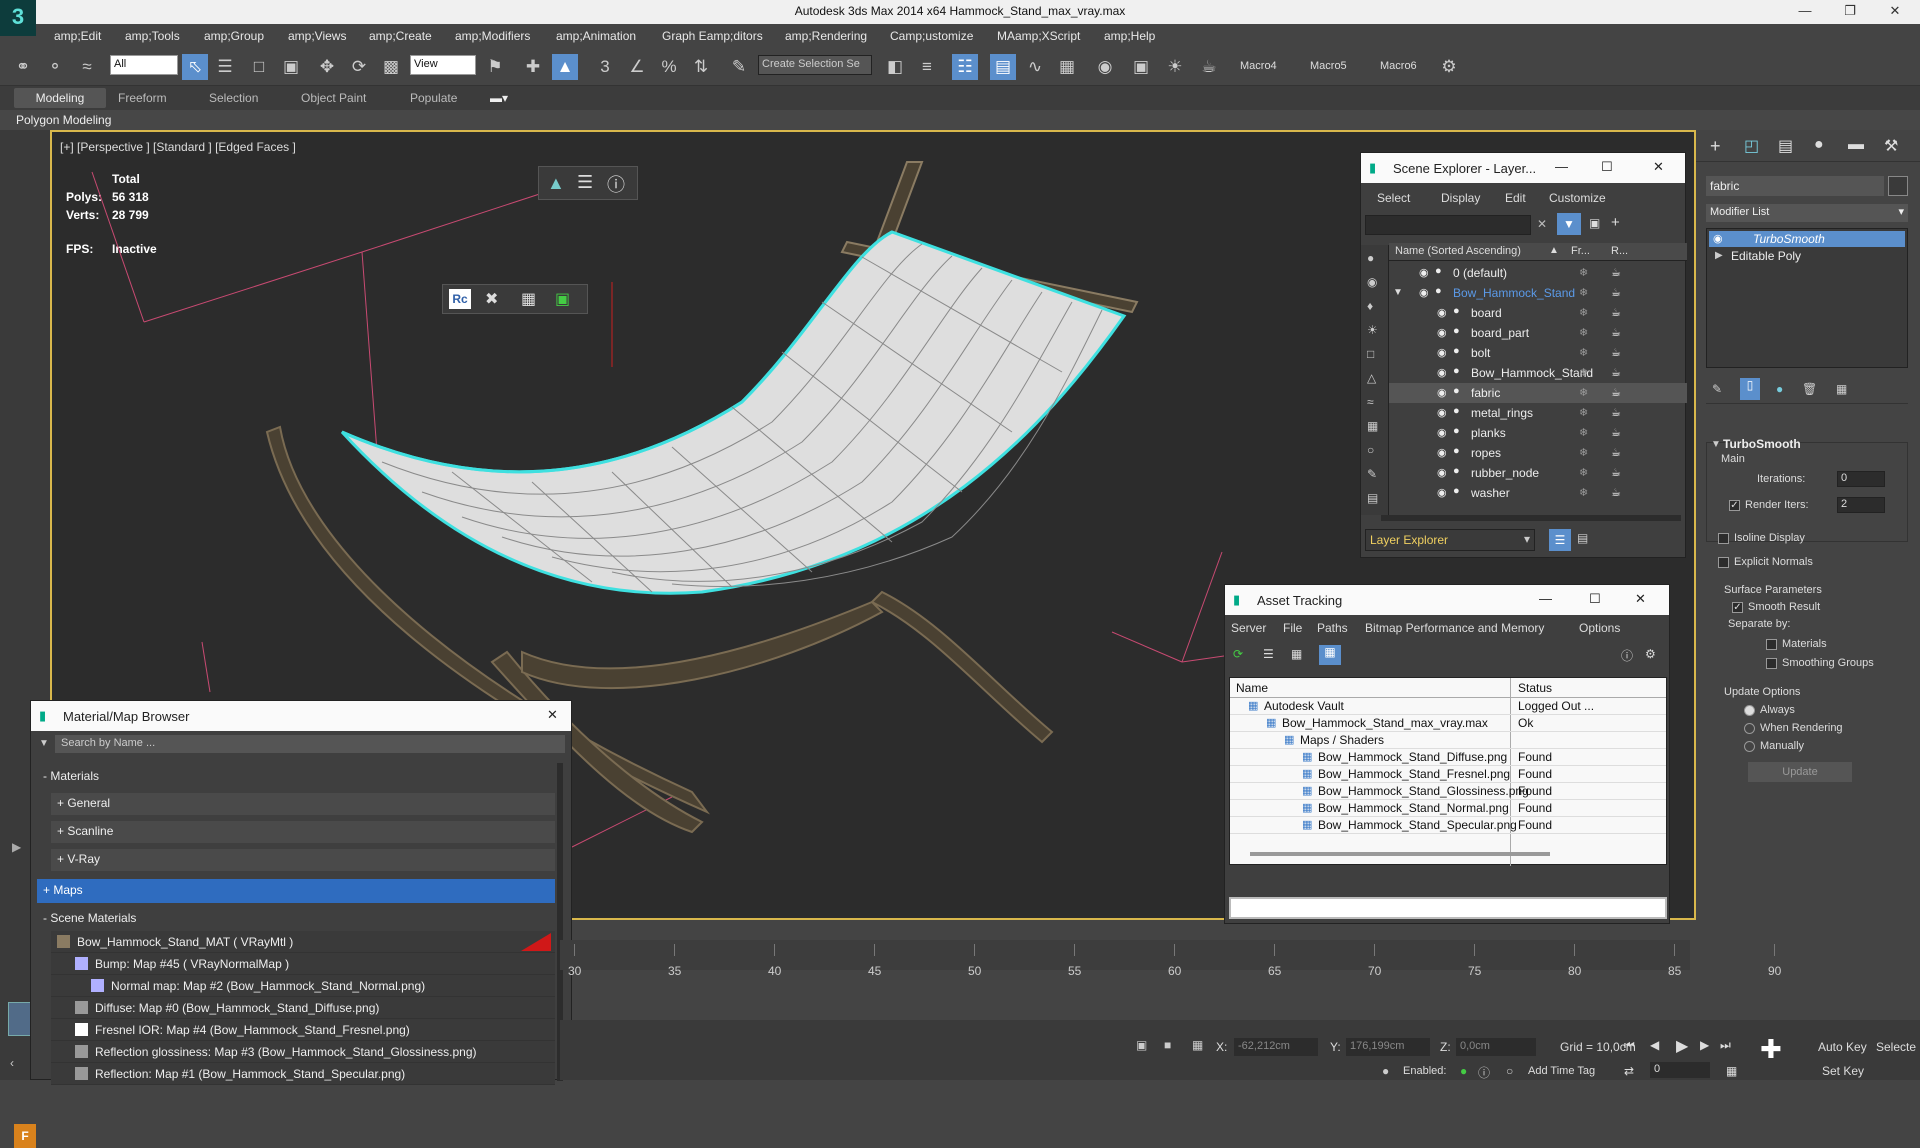 Image resolution: width=1920 pixels, height=1148 pixels. I want to click on rollout-title: TurboSmooth, so click(1762, 444).